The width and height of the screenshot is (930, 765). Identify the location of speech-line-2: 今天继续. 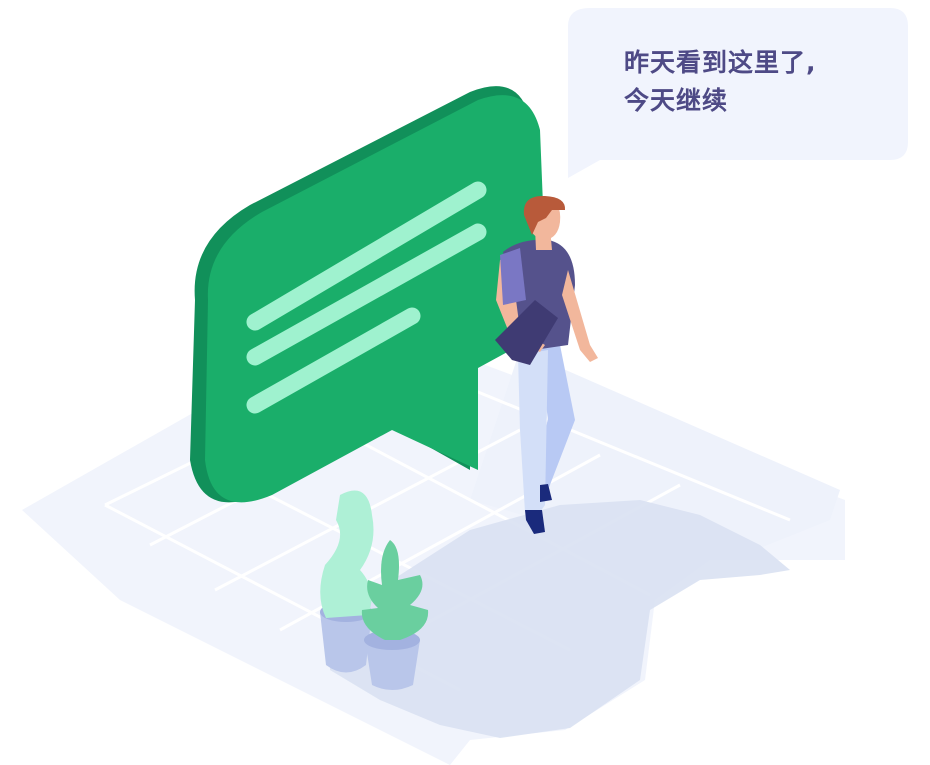
(676, 100).